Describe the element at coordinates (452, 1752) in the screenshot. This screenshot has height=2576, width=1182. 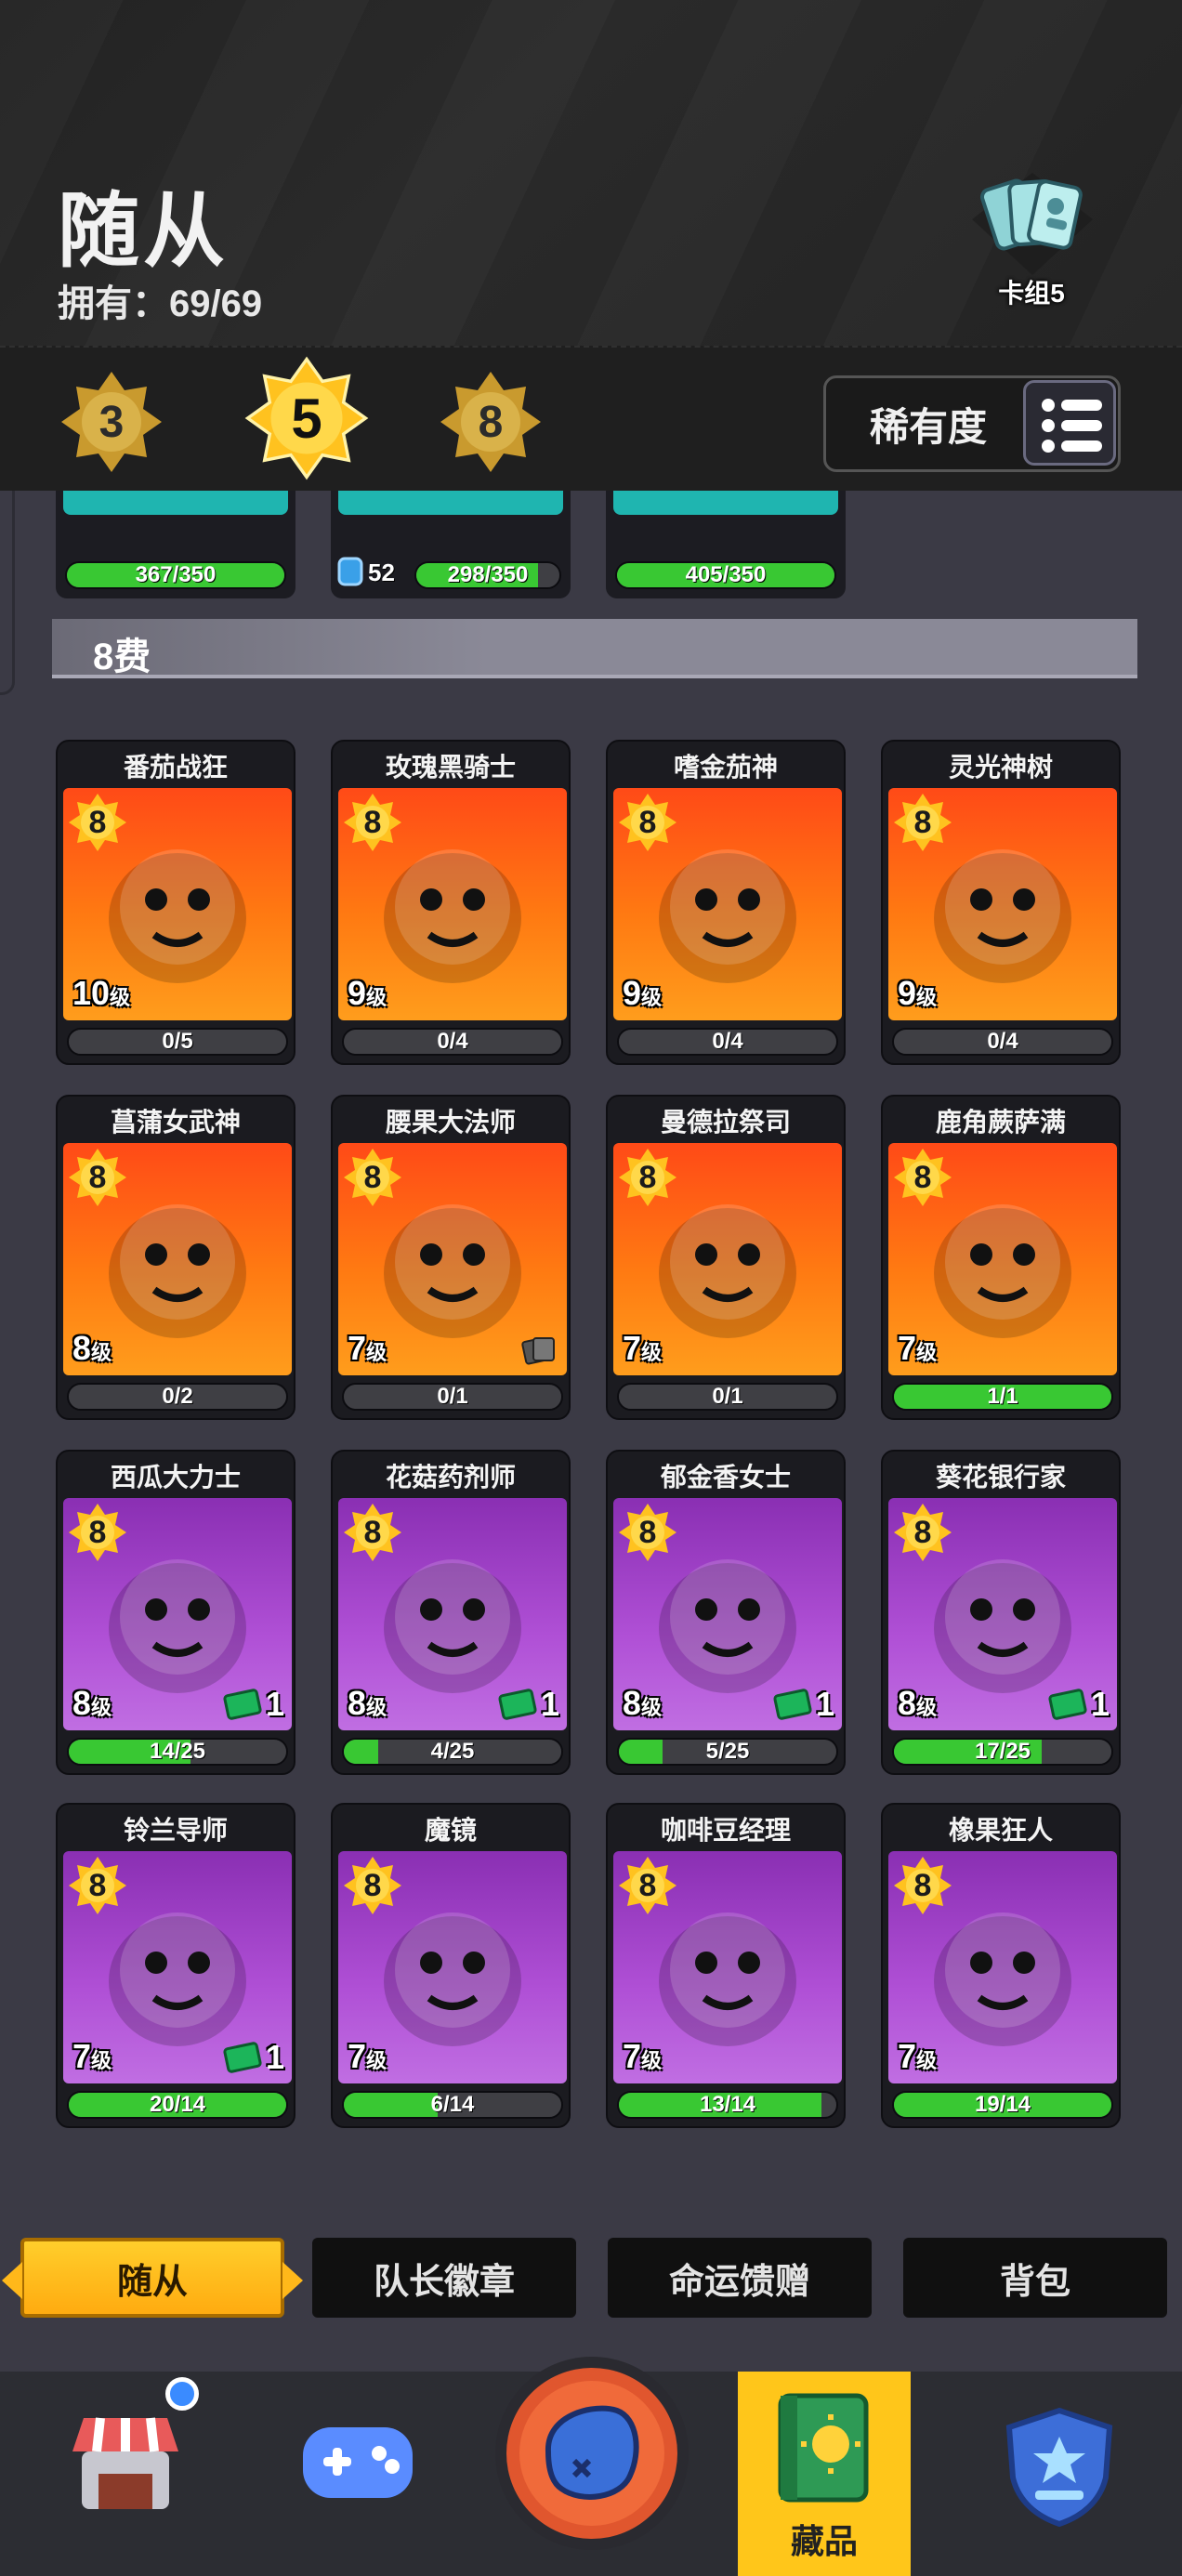
I see `card-progress-bar: 4/25` at that location.